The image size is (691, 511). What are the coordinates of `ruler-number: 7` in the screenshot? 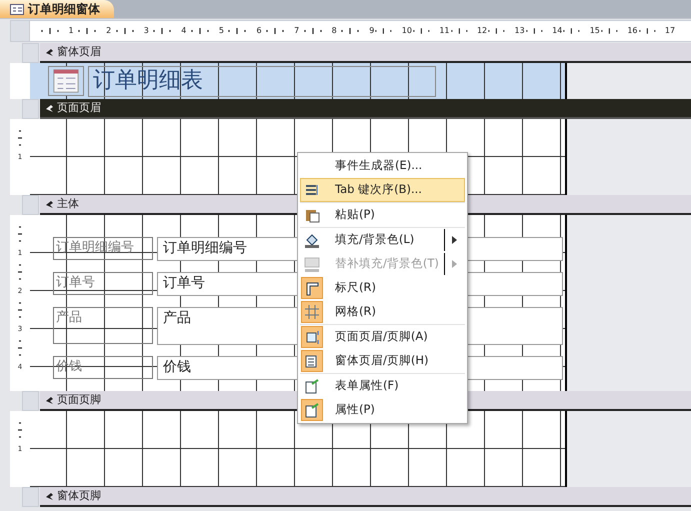 It's located at (297, 31).